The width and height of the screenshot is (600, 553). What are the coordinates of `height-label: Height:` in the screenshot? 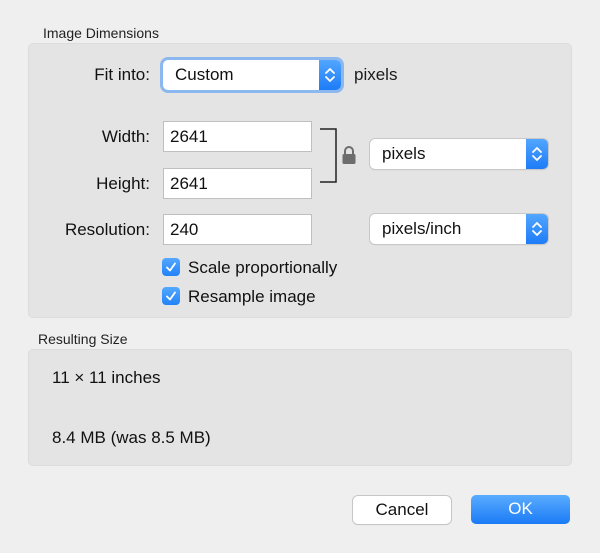 It's located at (123, 183).